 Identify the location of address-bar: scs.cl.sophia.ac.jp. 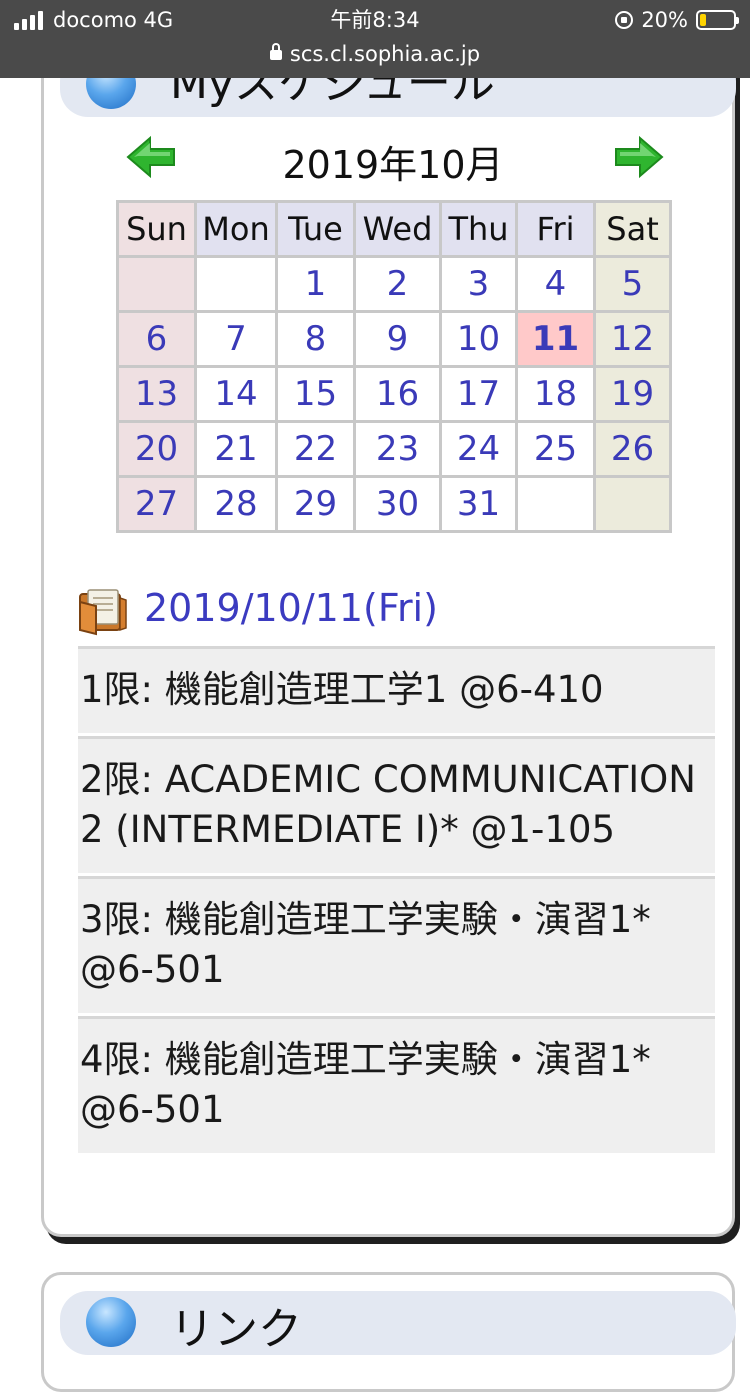
(375, 54).